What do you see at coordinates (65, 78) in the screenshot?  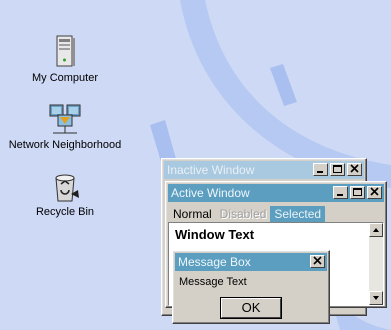 I see `desktop-icon-label: My Computer` at bounding box center [65, 78].